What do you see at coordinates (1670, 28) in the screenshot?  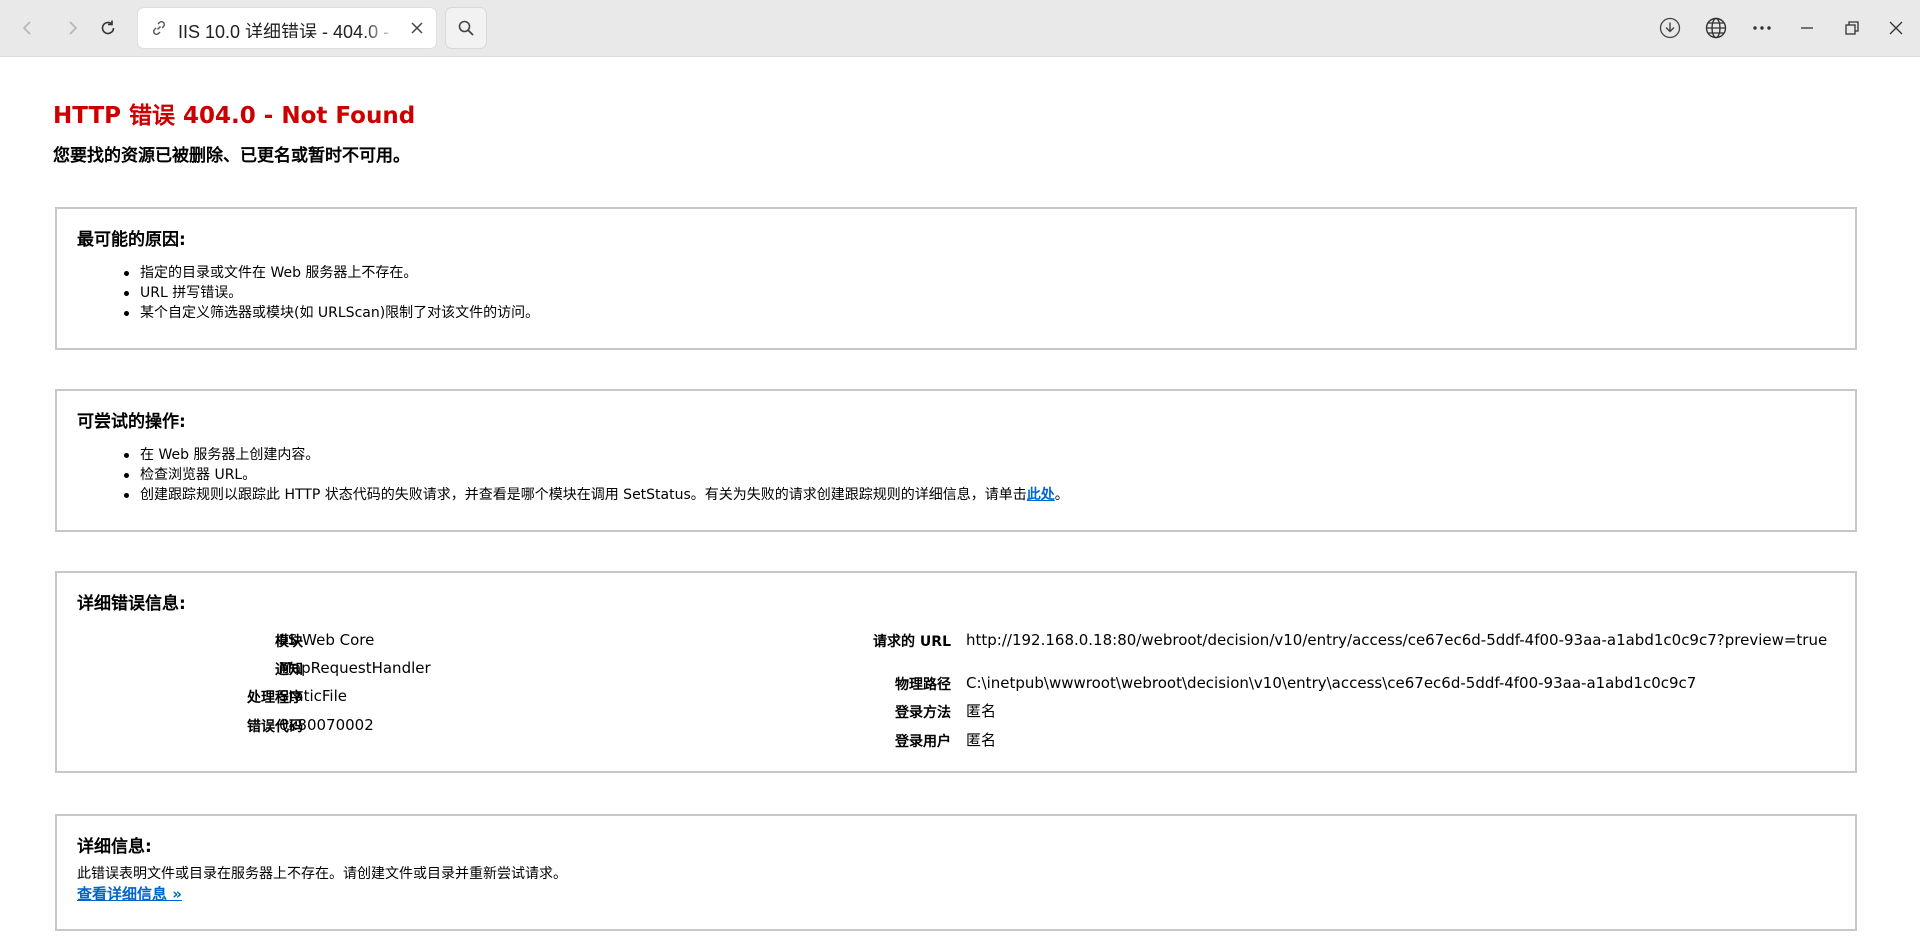 I see `download-icon` at bounding box center [1670, 28].